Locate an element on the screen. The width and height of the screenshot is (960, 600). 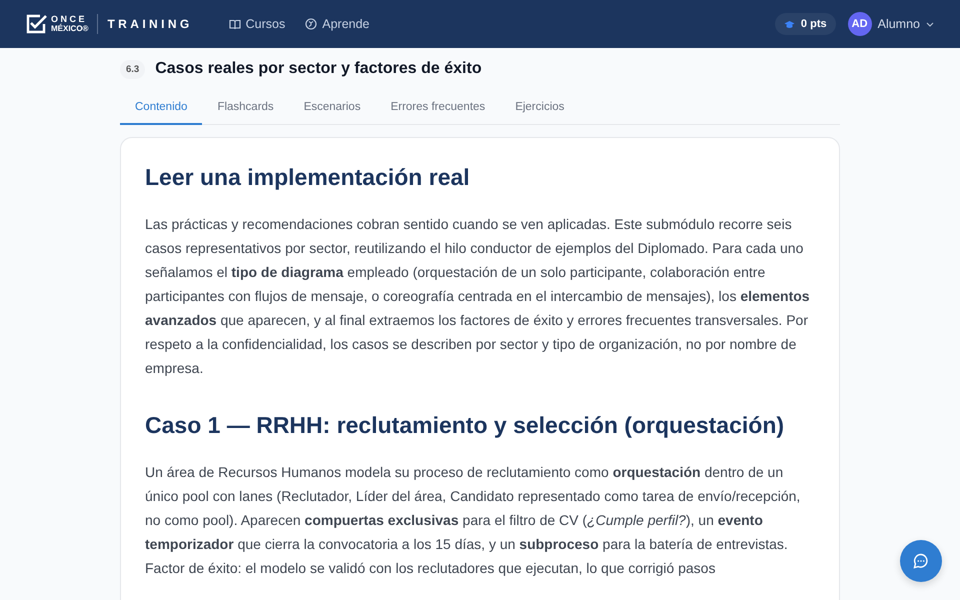
tab: Errores frecuentes is located at coordinates (438, 110).